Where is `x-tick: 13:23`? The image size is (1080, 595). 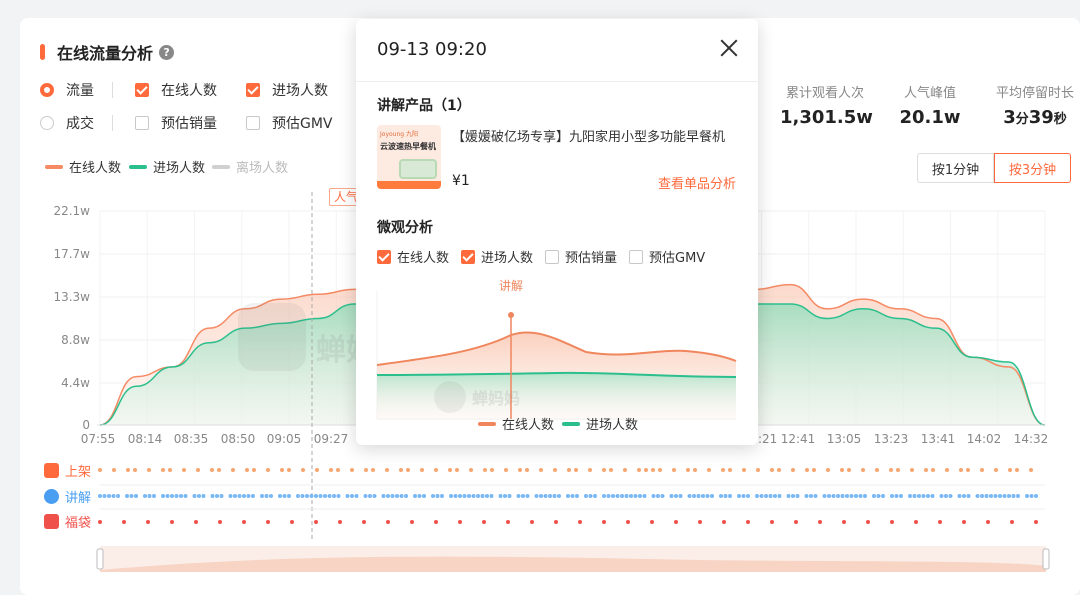 x-tick: 13:23 is located at coordinates (891, 439).